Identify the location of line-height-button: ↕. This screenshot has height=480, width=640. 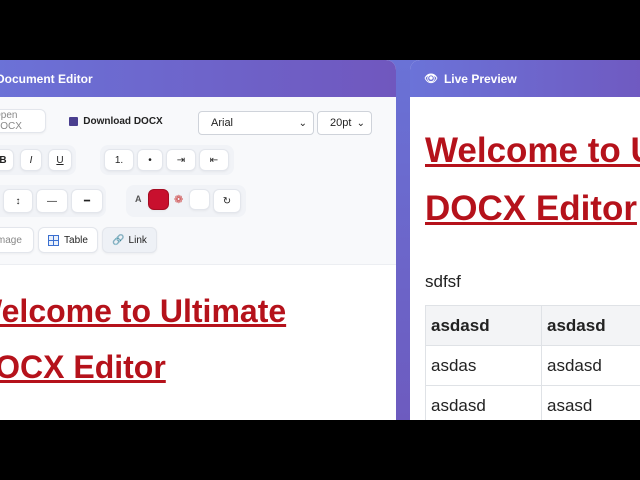
(18, 201).